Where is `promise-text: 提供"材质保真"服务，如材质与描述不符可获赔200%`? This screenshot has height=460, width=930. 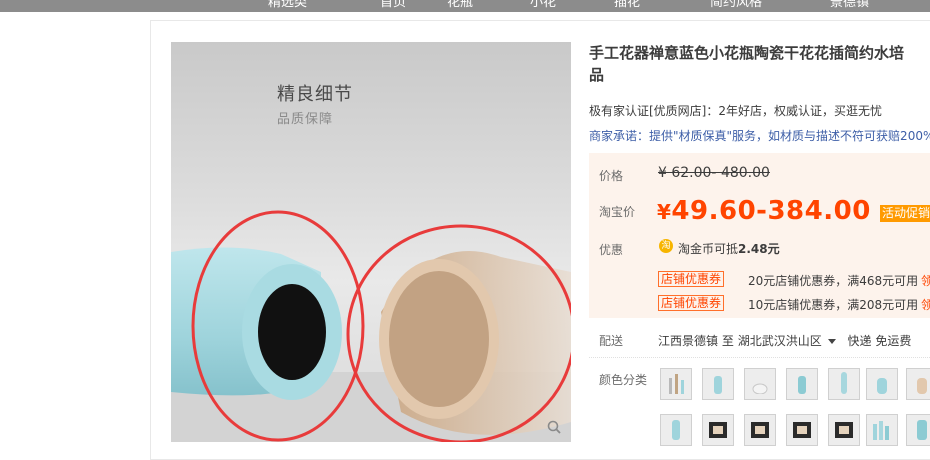 promise-text: 提供"材质保真"服务，如材质与描述不符可获赔200% is located at coordinates (789, 136).